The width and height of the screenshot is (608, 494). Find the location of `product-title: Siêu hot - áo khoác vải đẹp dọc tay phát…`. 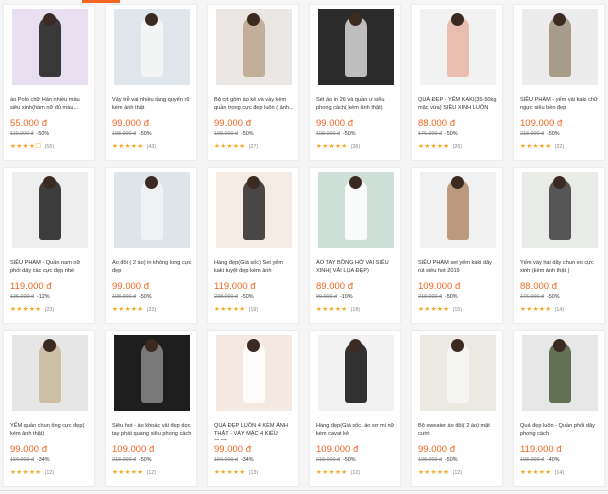

product-title: Siêu hot - áo khoác vải đẹp dọc tay phát… is located at coordinates (152, 431).